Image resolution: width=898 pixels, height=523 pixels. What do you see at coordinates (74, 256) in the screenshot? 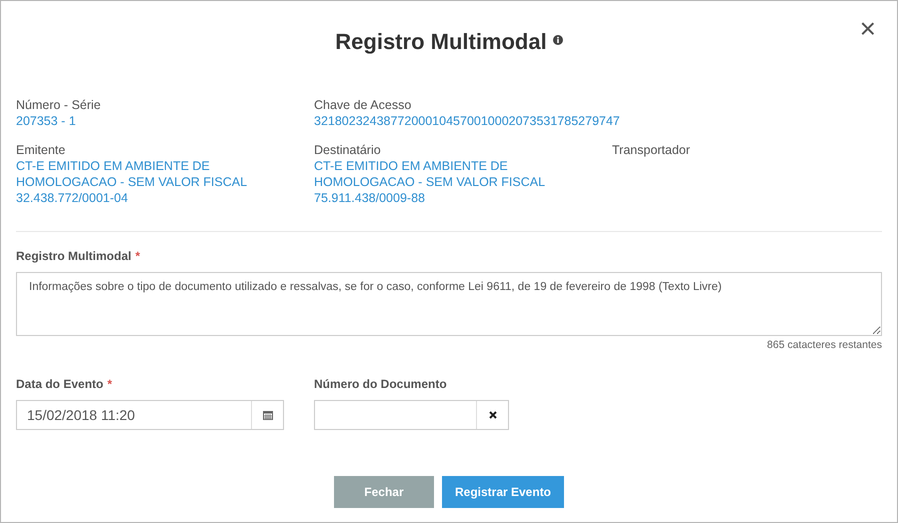
I see `field-label: Registro Multimodal` at bounding box center [74, 256].